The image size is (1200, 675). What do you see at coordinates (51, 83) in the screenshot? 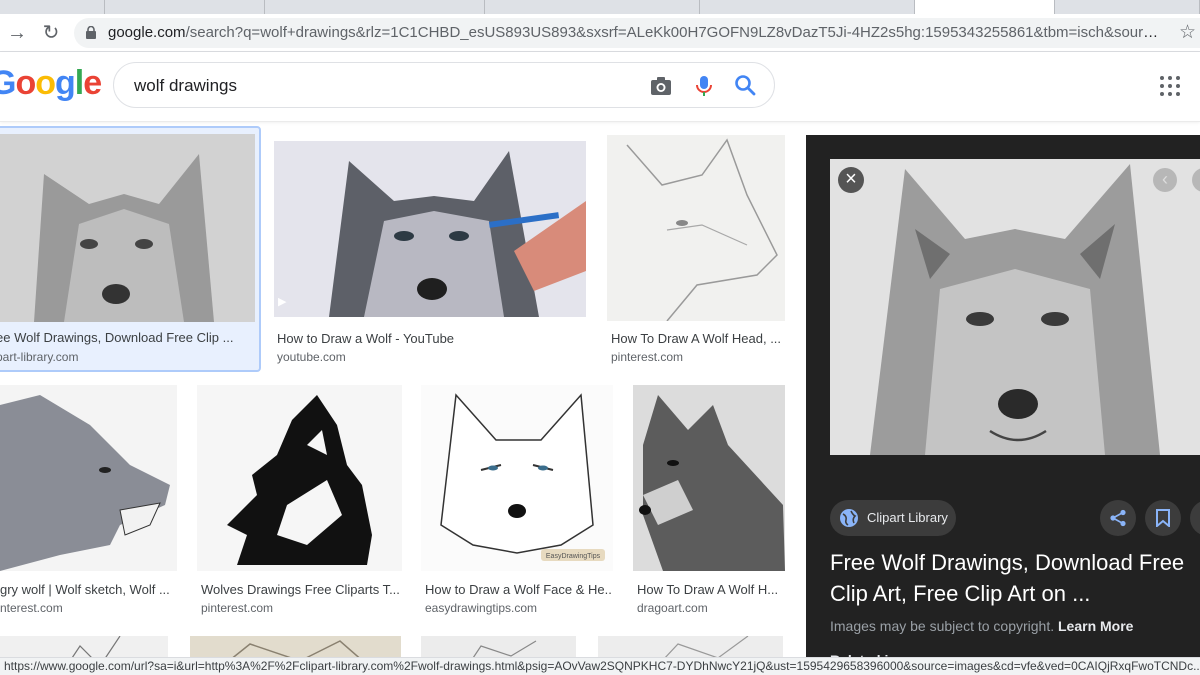
I see `google-logo: Google` at bounding box center [51, 83].